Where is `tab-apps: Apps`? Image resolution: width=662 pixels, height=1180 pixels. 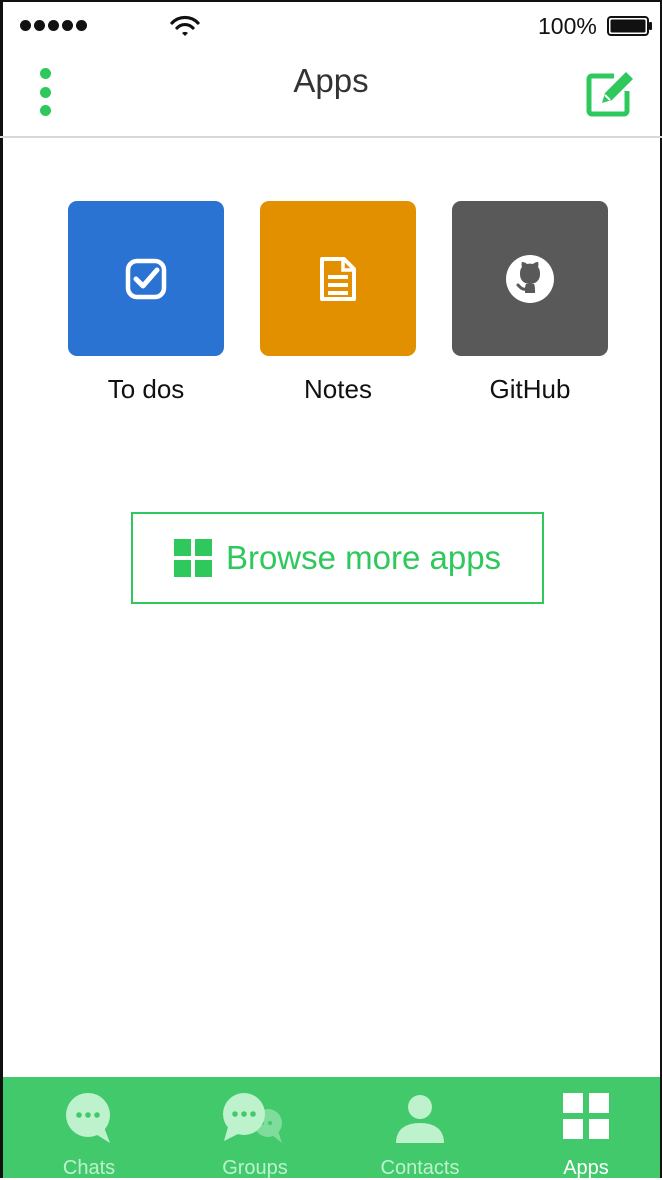 tab-apps: Apps is located at coordinates (586, 1128).